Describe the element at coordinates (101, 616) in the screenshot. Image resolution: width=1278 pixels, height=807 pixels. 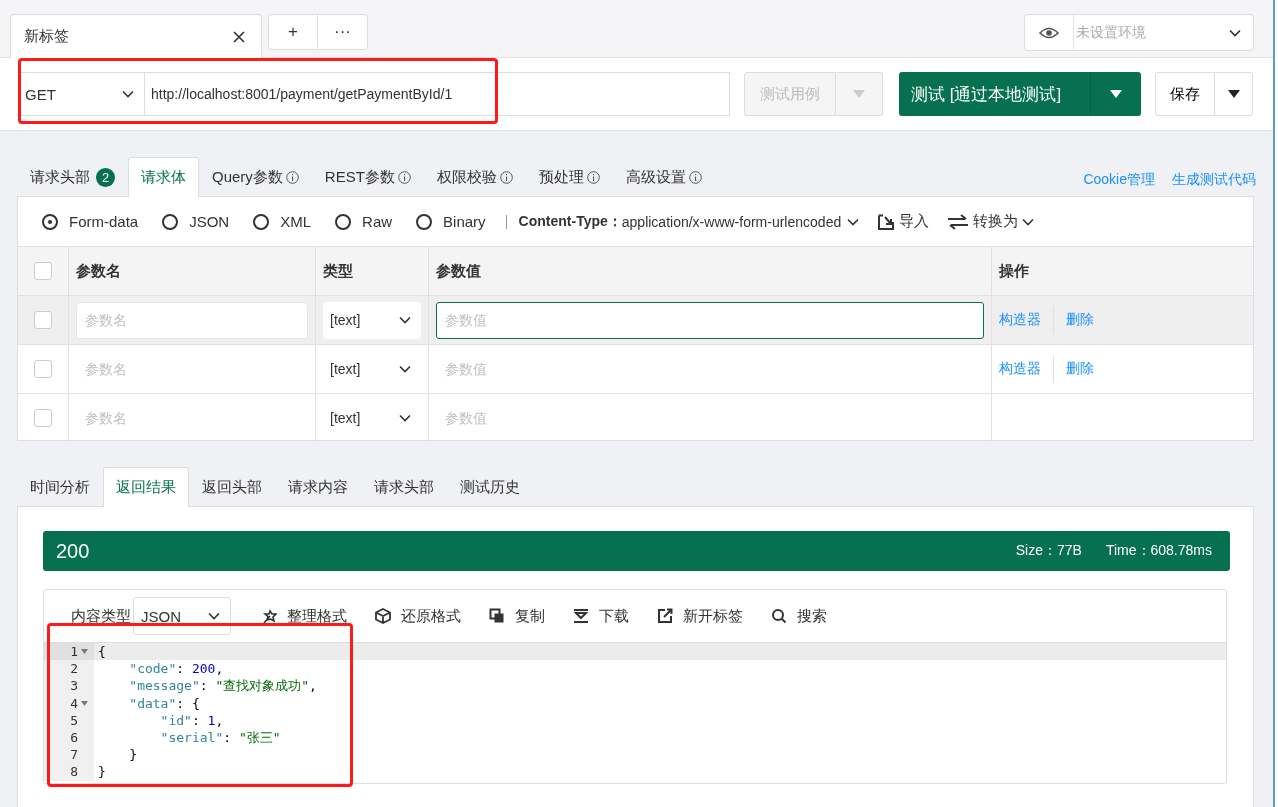
I see `content-type-label: 内容类型` at that location.